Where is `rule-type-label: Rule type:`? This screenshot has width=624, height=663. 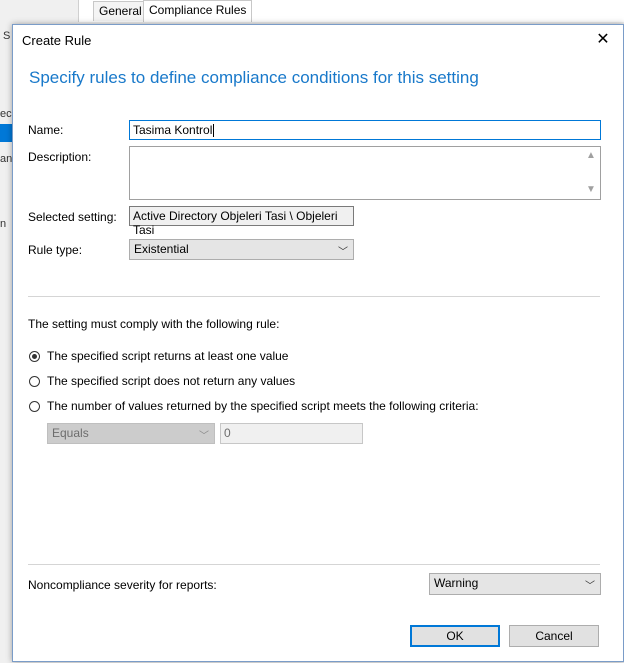
rule-type-label: Rule type: is located at coordinates (55, 250).